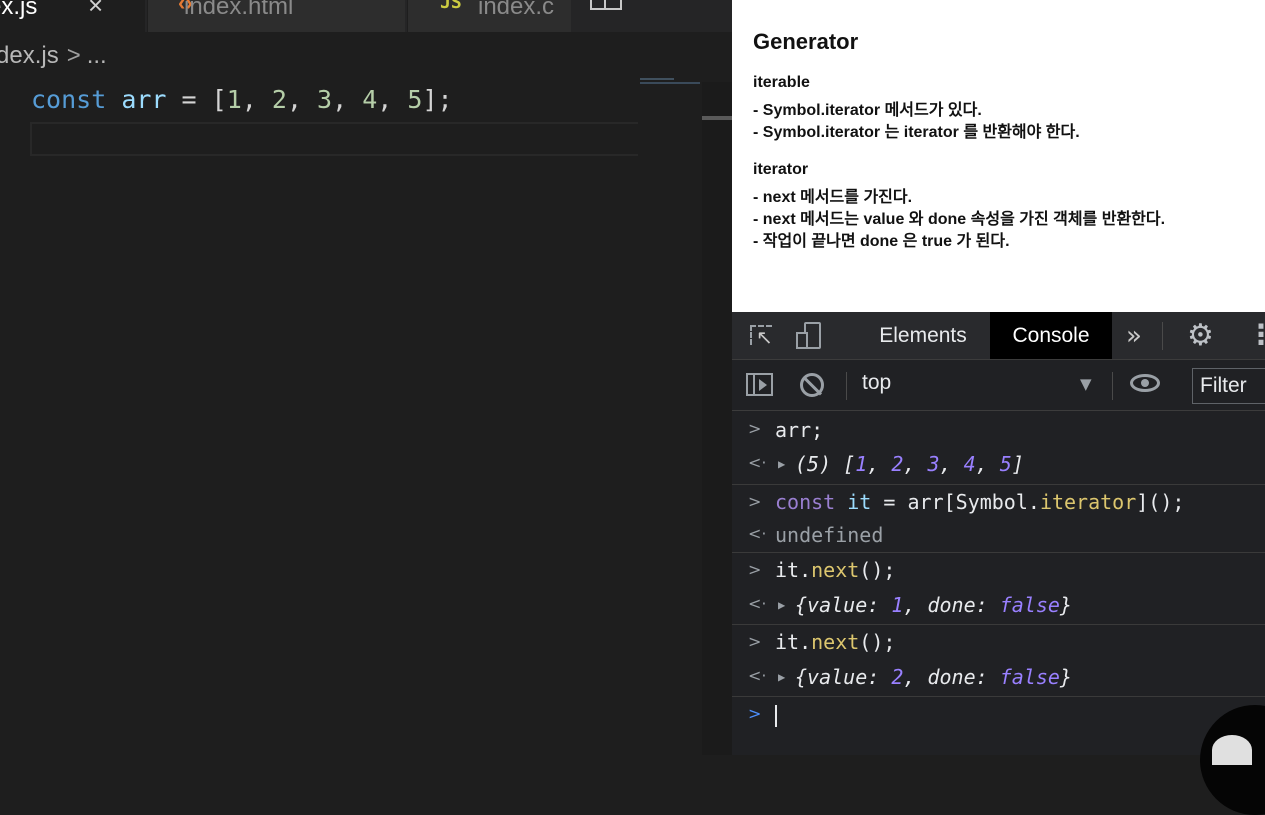  I want to click on console-output-text: {value: 2, done: false}, so click(933, 677).